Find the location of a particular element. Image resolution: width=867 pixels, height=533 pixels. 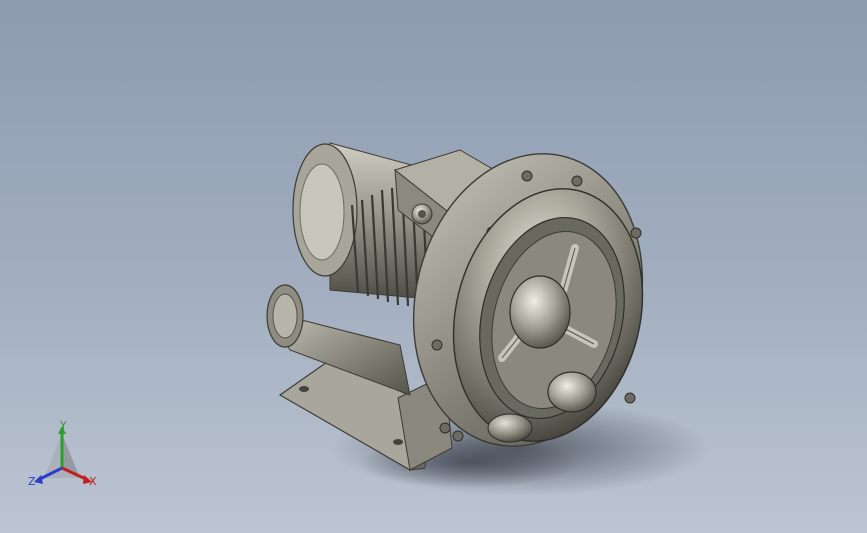

orientation-triad: Y X Z is located at coordinates (64, 456).